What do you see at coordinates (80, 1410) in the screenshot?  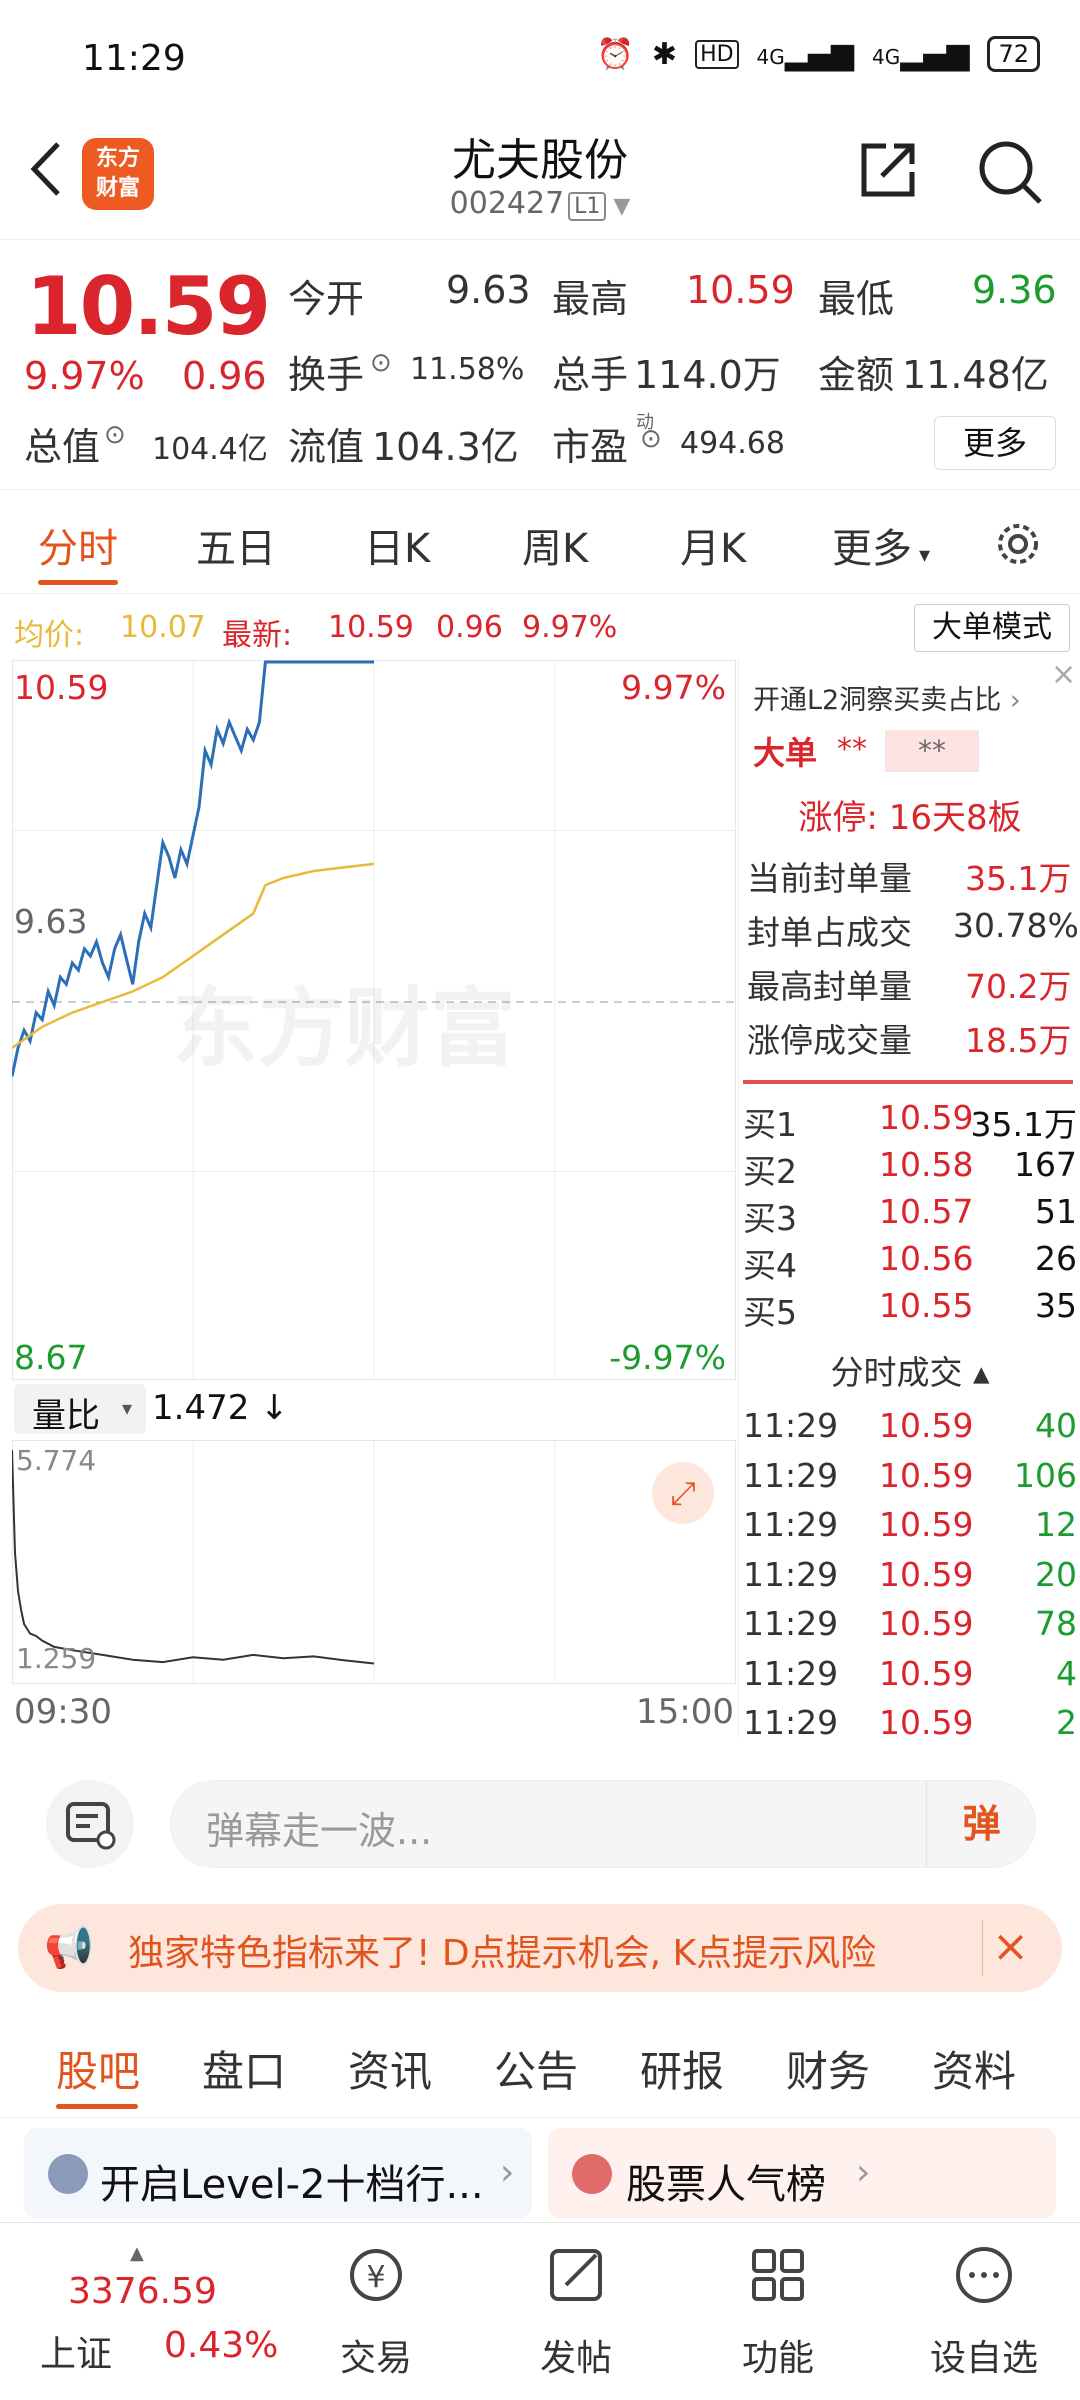 I see `volume-ratio-selector: 量比 ▾` at bounding box center [80, 1410].